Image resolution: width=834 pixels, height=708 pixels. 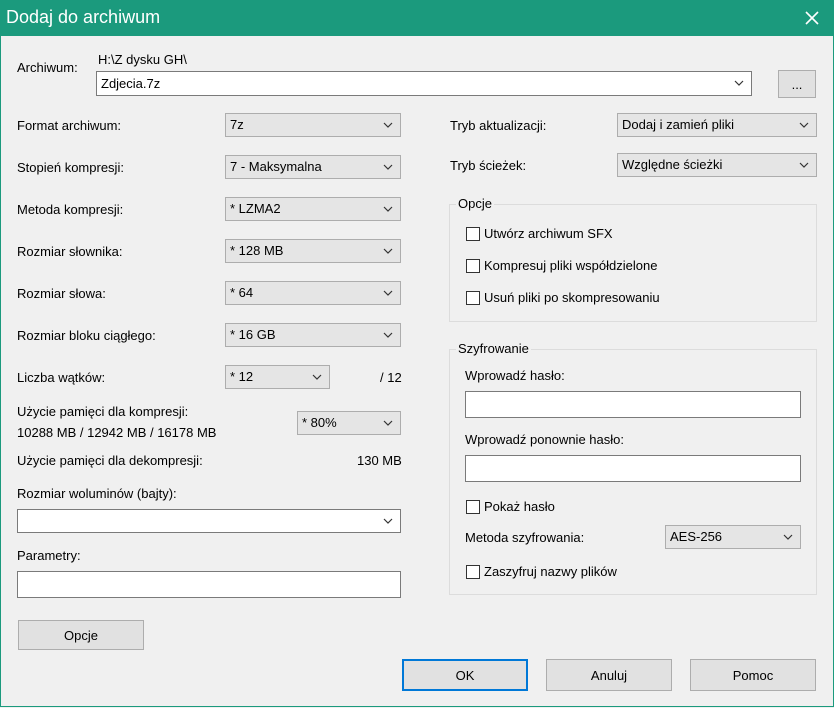 I want to click on update-mode-value: Dodaj i zamień pliki, so click(x=678, y=124).